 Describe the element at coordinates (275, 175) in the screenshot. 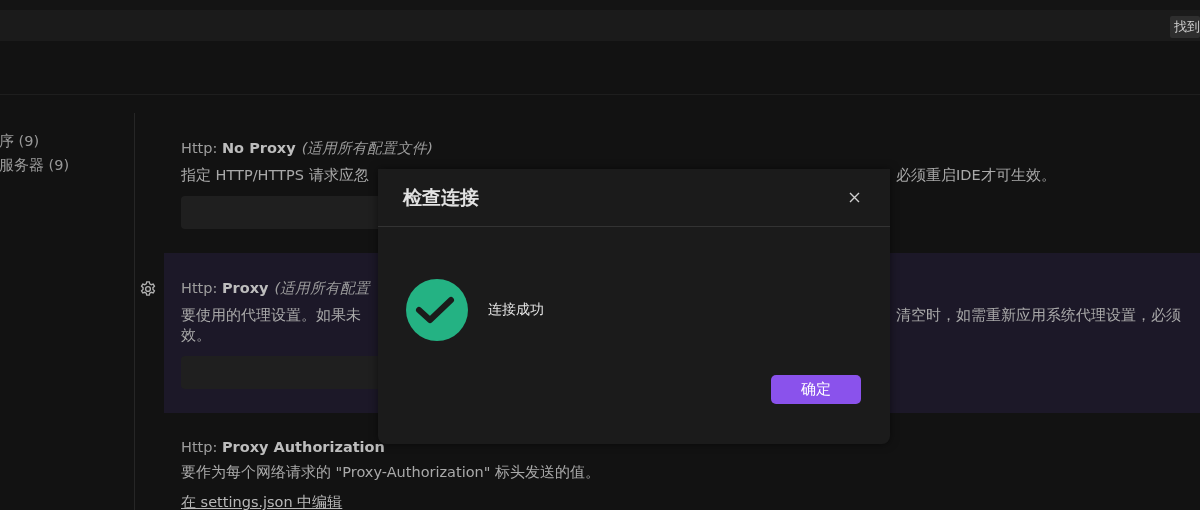

I see `setting-description: 指定 HTTP/HTTPS 请求应忽` at that location.